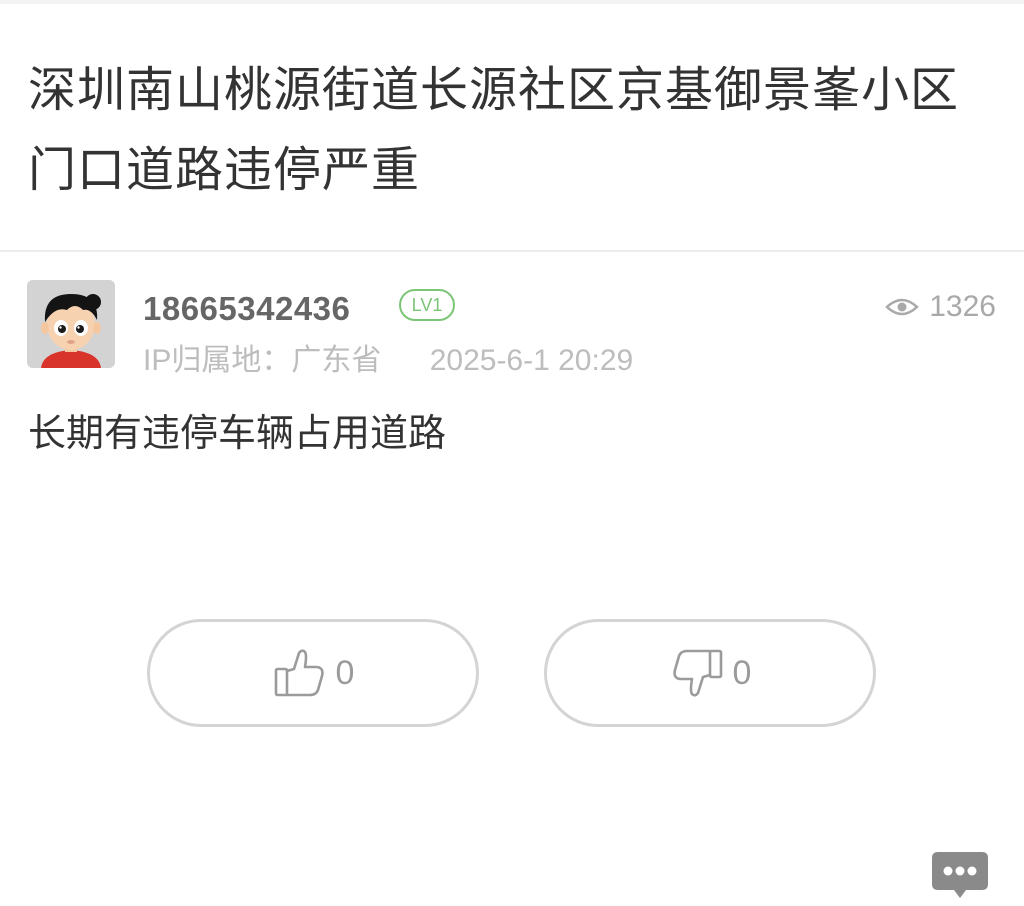  Describe the element at coordinates (494, 130) in the screenshot. I see `post-title: 深圳南山桃源街道长源社区京基御景峯小区门口道路违停严重` at that location.